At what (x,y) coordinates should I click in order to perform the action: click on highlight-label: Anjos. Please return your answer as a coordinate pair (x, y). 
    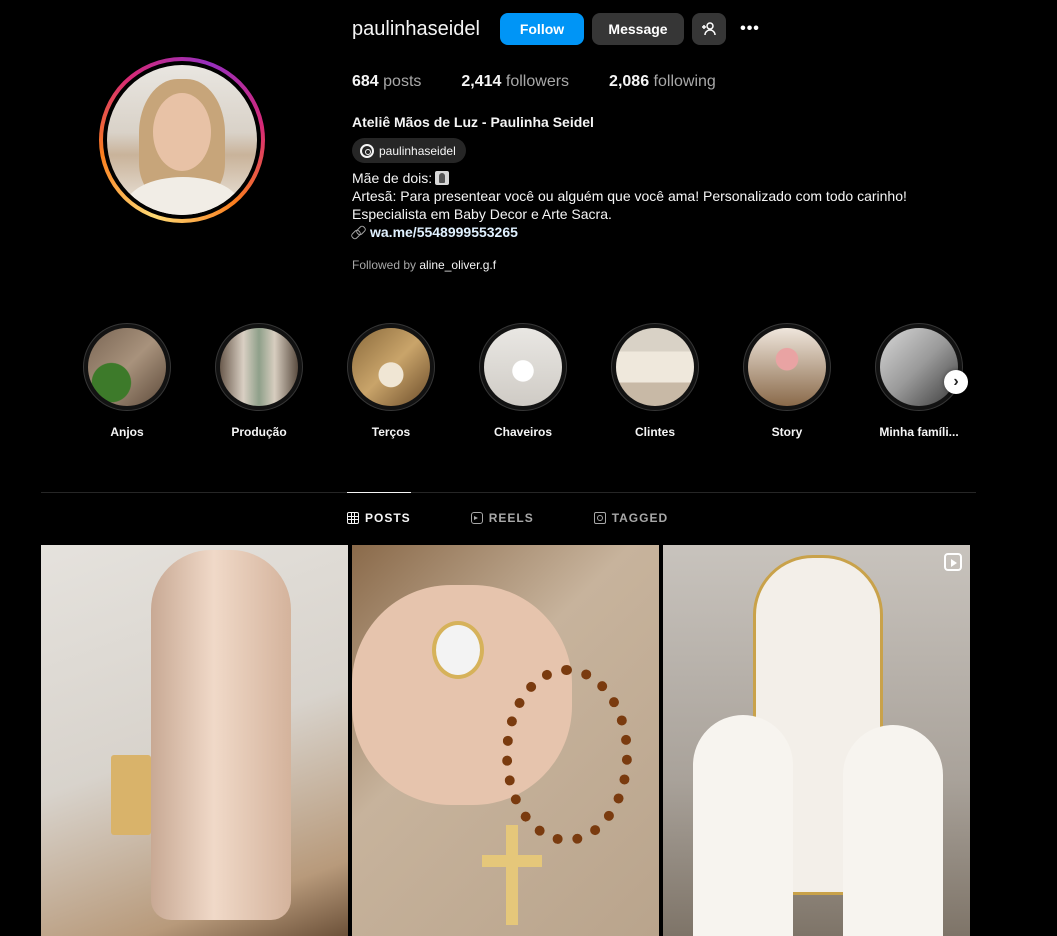
    Looking at the image, I should click on (127, 432).